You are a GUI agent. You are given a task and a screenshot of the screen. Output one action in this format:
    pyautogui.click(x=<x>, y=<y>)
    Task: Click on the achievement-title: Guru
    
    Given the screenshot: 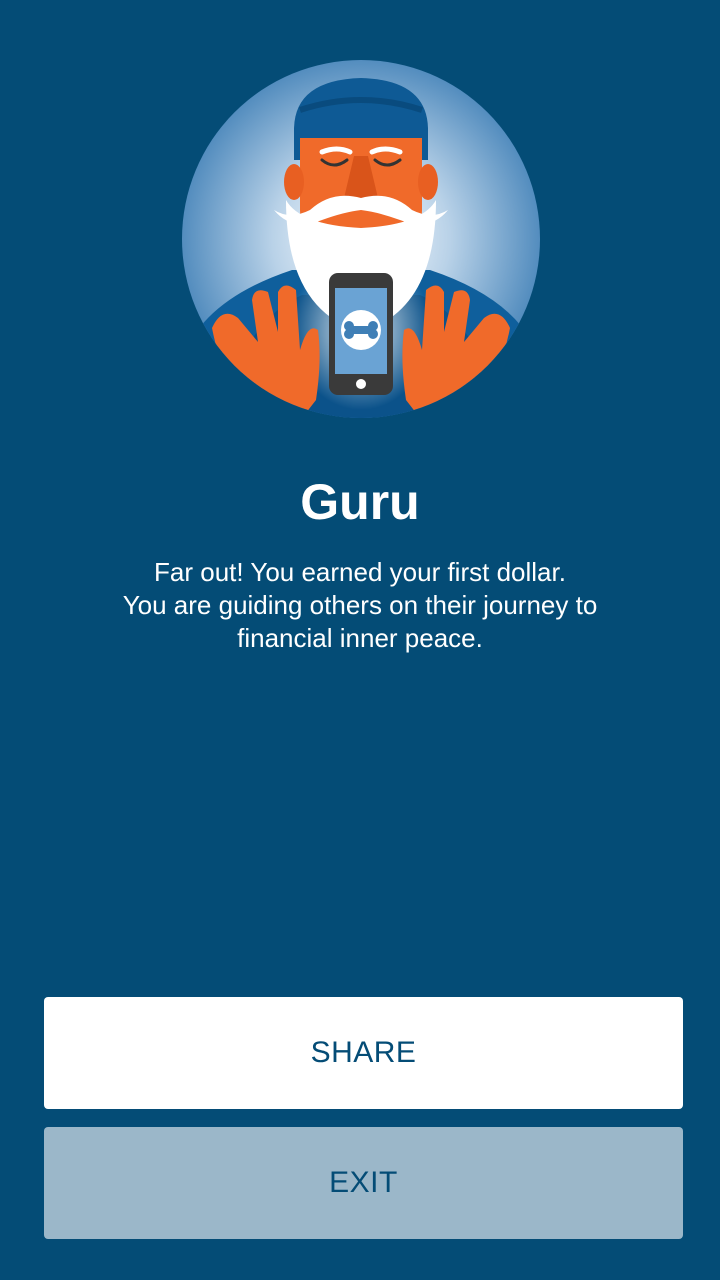 What is the action you would take?
    pyautogui.click(x=360, y=502)
    